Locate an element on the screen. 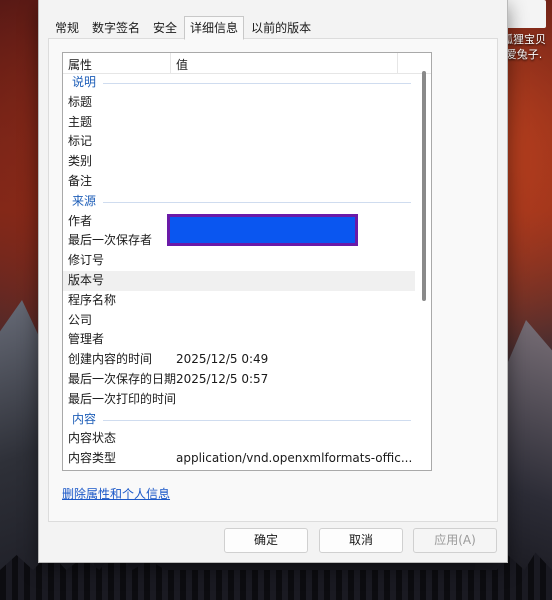  property-name: 最后一次保存的日期 is located at coordinates (122, 378).